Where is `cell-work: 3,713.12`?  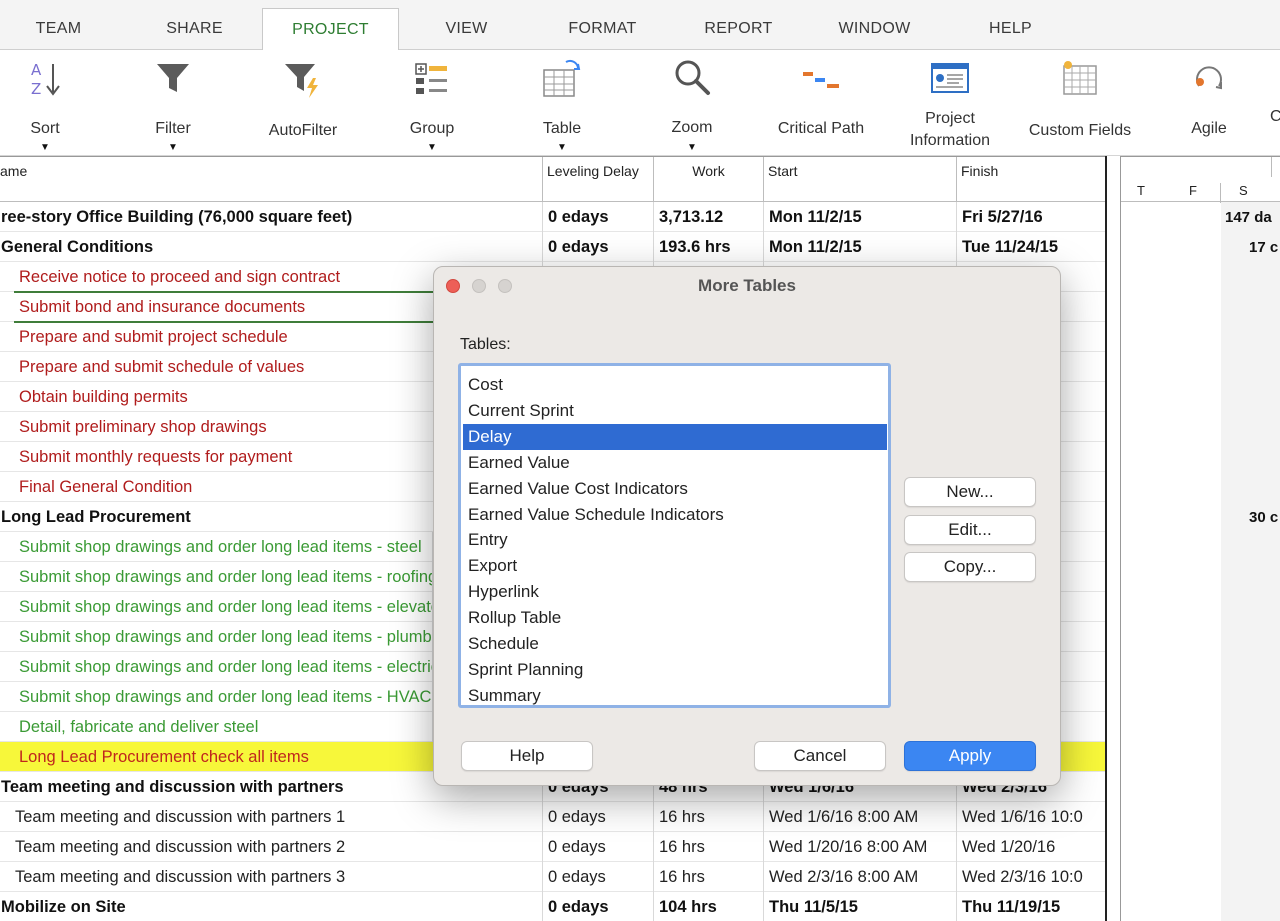
cell-work: 3,713.12 is located at coordinates (709, 217).